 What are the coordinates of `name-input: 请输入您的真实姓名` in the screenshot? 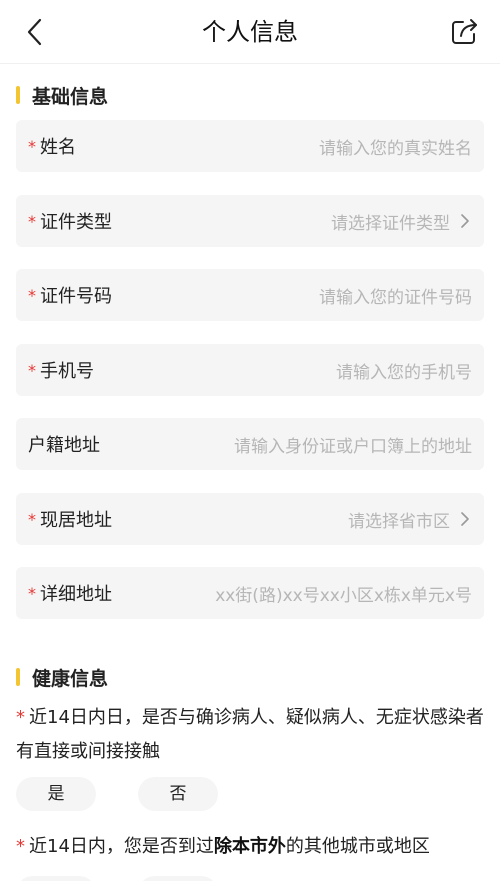 It's located at (274, 146).